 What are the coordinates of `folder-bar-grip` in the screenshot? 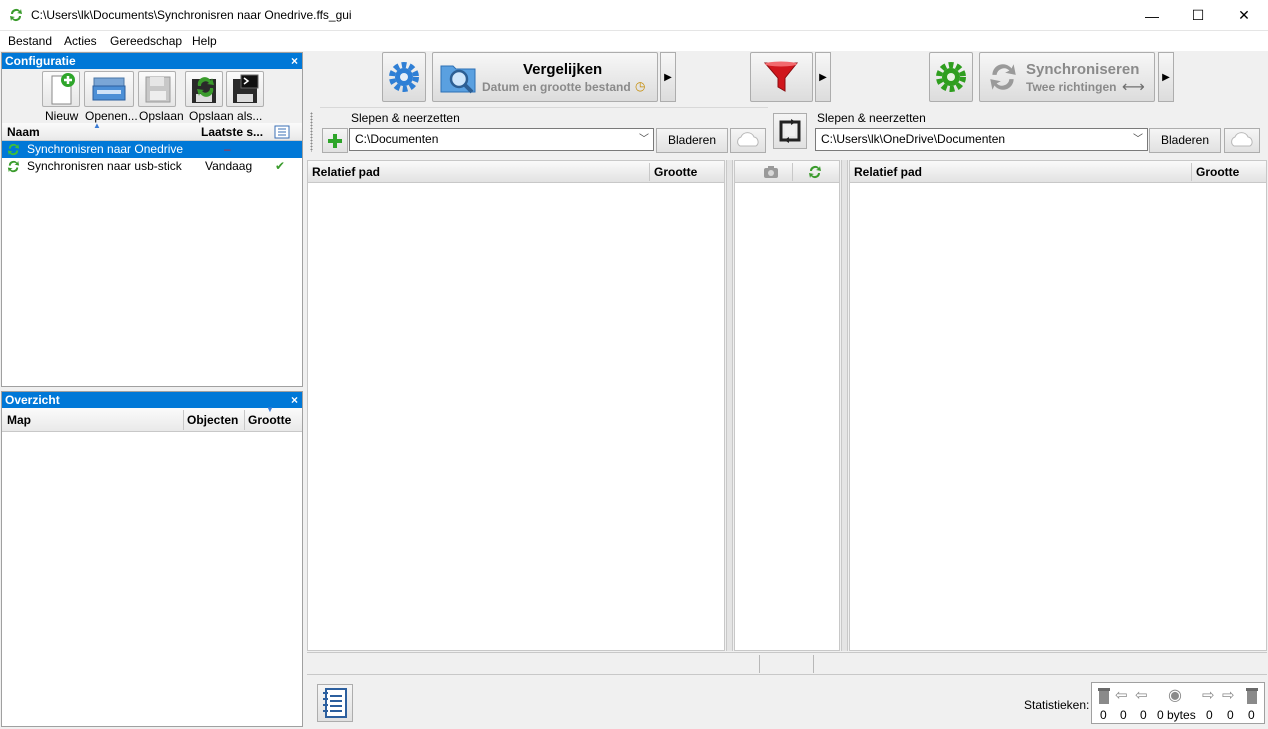 It's located at (311, 132).